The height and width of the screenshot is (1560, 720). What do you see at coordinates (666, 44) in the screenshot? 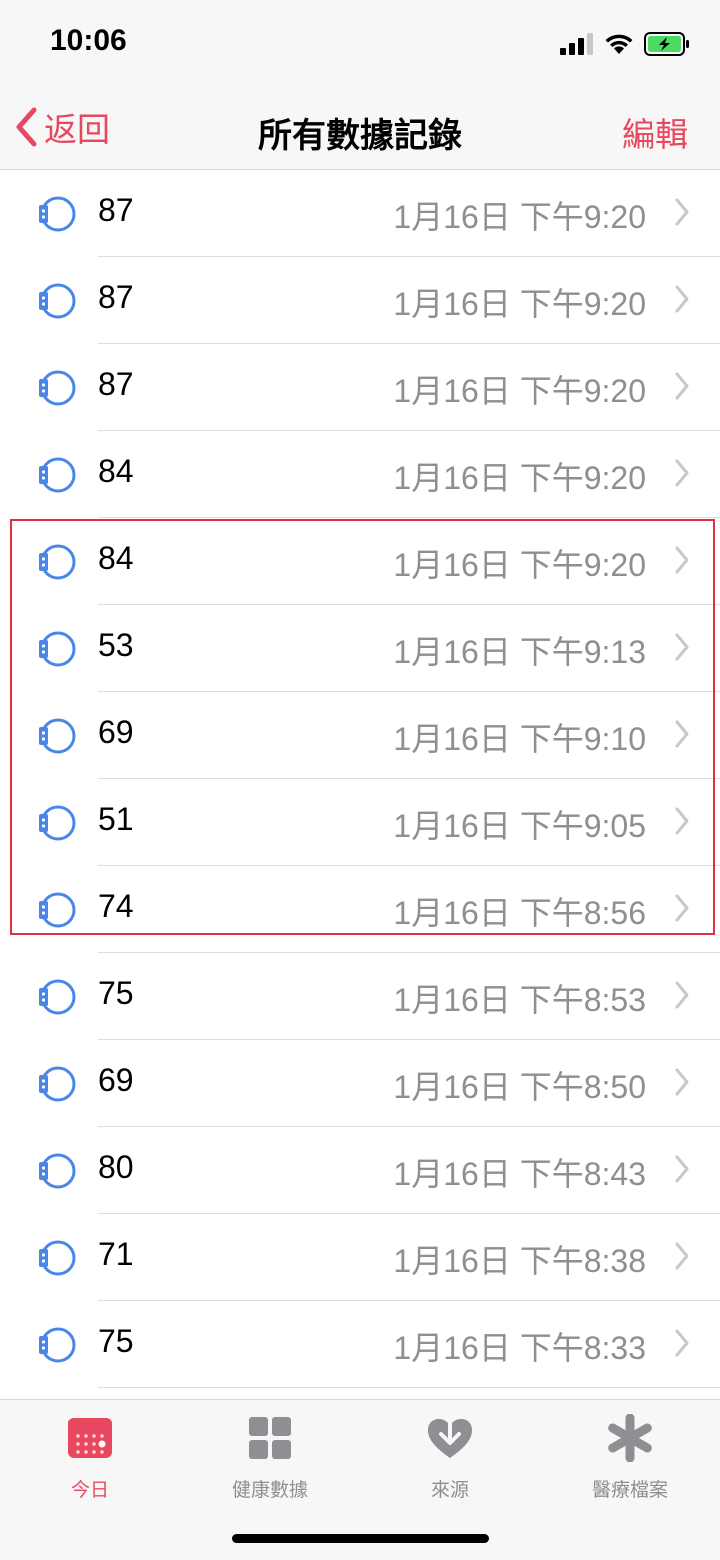
I see `battery-charging-icon` at bounding box center [666, 44].